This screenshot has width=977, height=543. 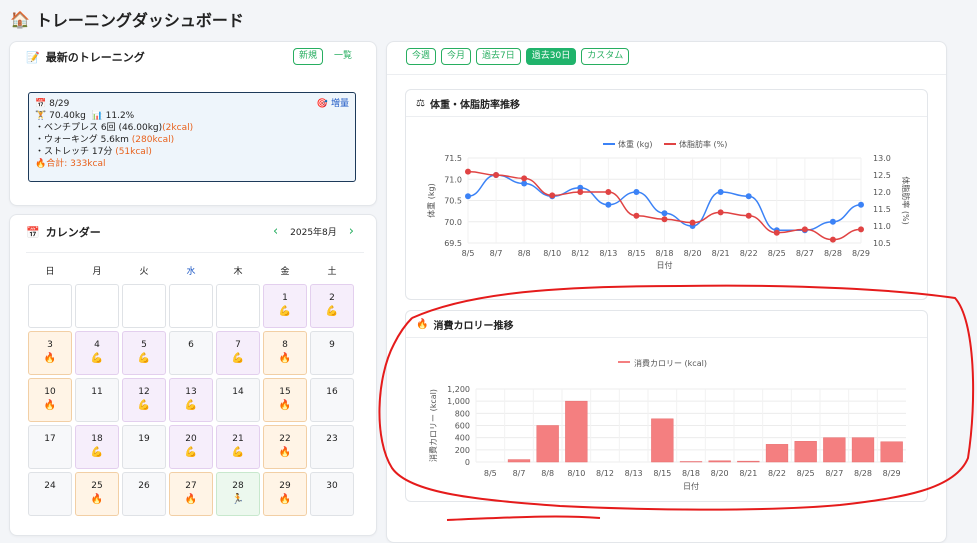 I want to click on y2-tick-label: 12.5, so click(x=882, y=175).